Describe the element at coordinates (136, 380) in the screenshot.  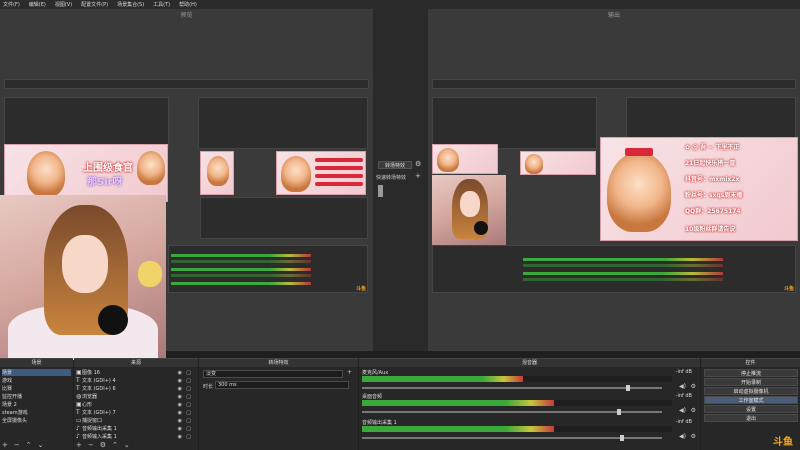
I see `source-item: T 文本 (GDI+) 4 ◉ ▢` at that location.